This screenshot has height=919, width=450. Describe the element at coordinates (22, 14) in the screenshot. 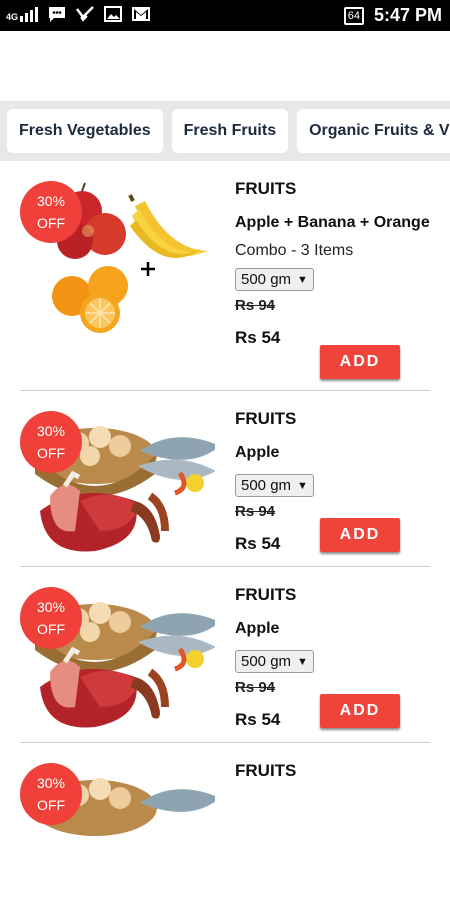

I see `network-signal-icon: 4G` at that location.